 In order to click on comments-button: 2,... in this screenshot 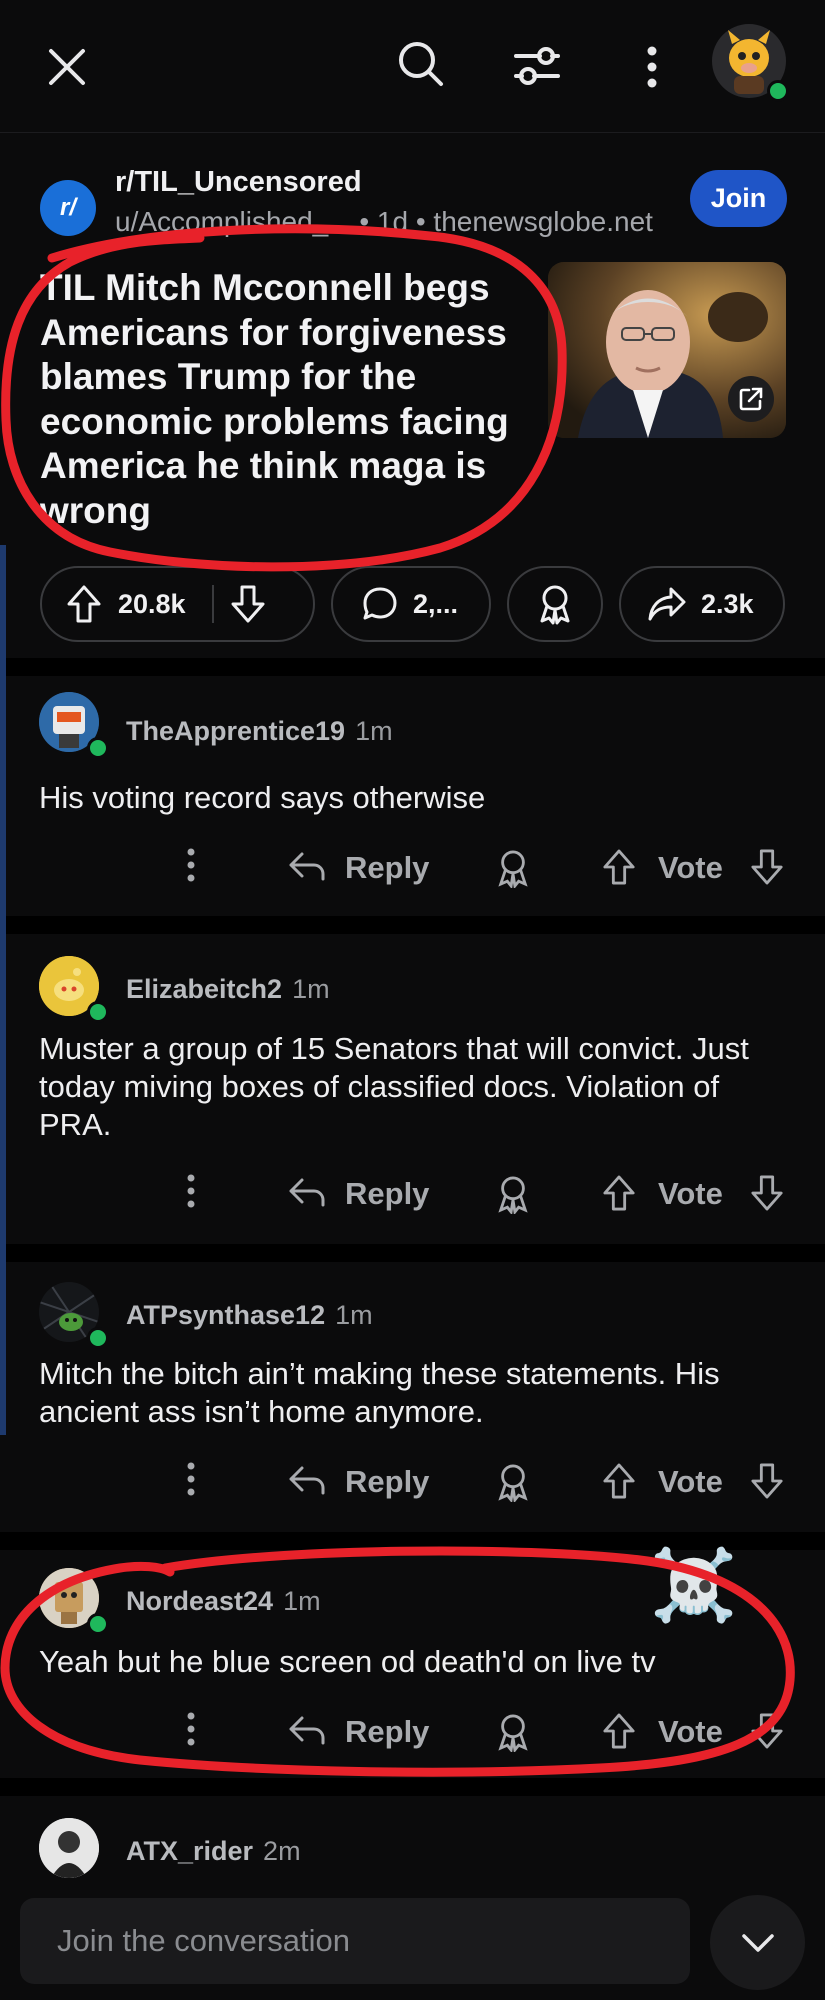, I will do `click(411, 604)`.